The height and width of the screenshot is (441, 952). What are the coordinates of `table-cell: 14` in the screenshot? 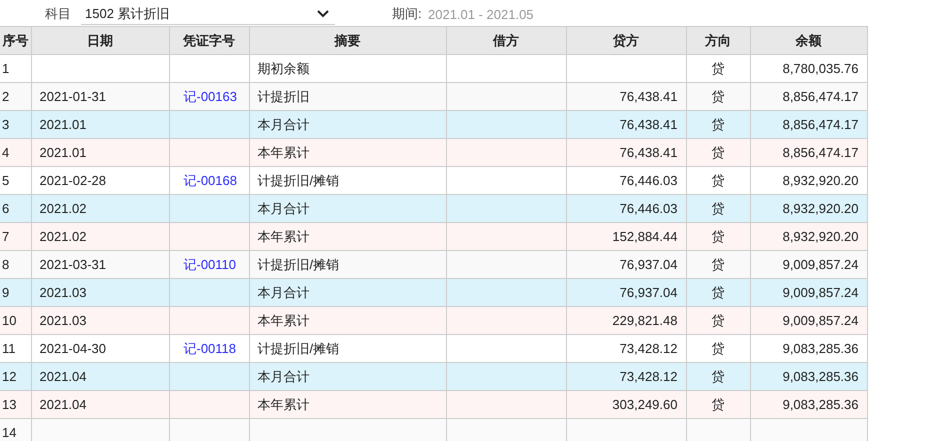 It's located at (15, 429).